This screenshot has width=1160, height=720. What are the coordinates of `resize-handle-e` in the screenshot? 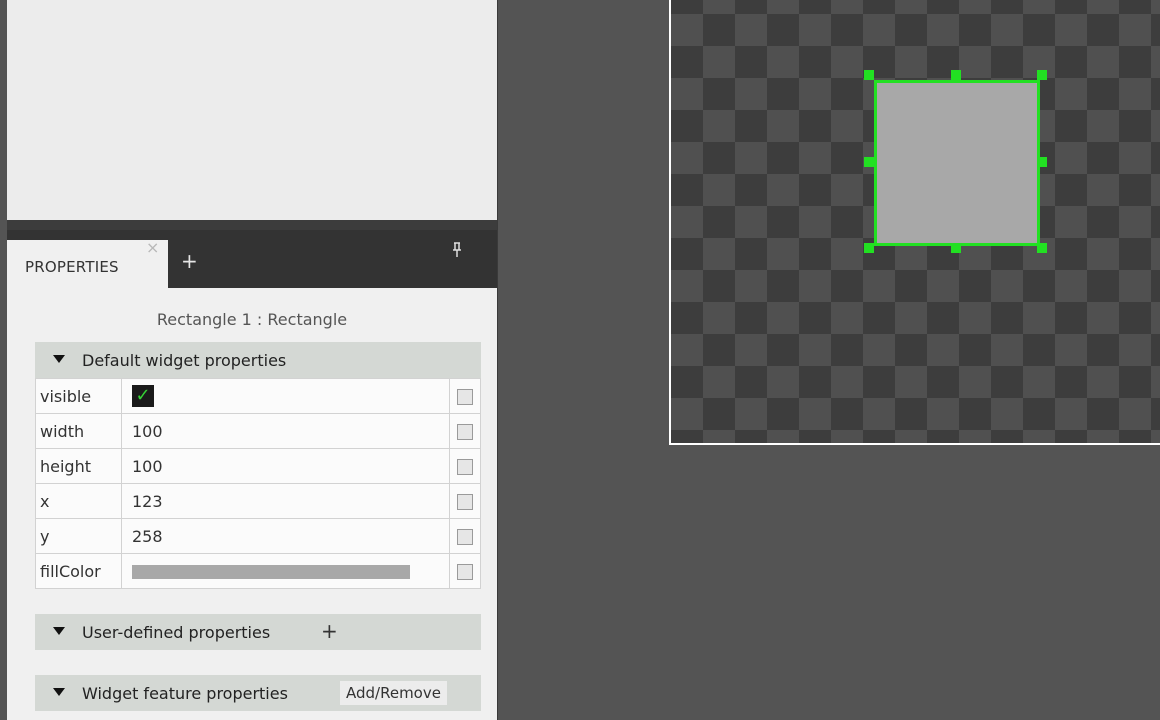 It's located at (1042, 162).